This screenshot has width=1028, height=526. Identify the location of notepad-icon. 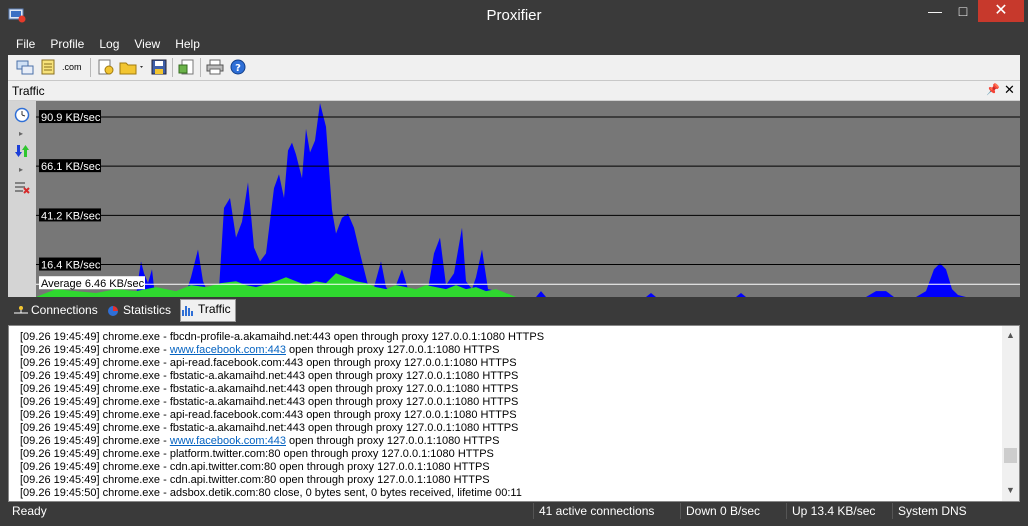
(48, 67).